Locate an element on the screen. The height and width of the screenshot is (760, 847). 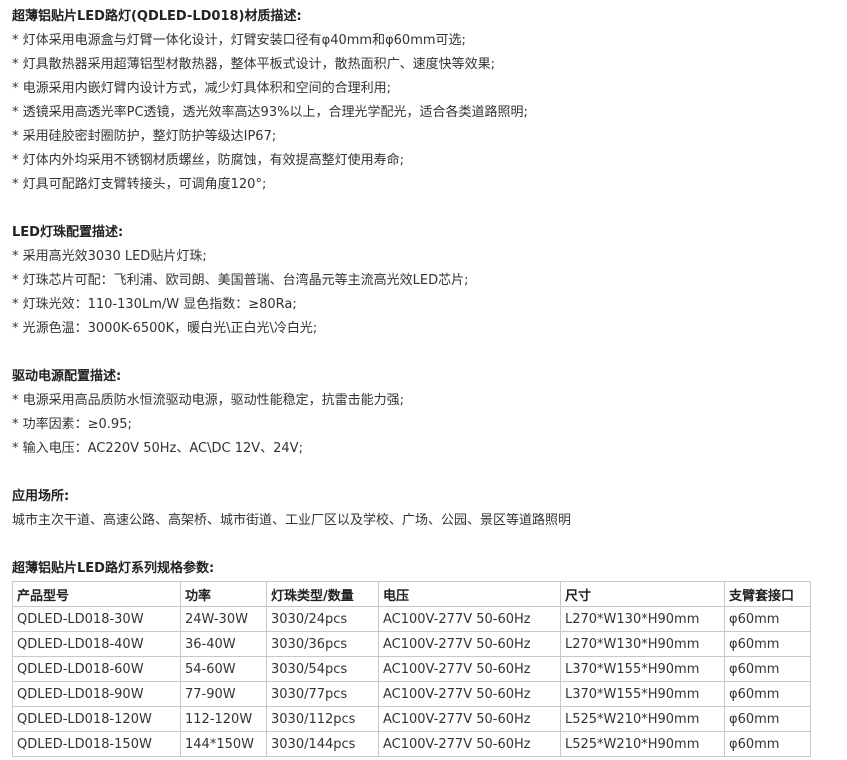
list-item: * 灯具散热器采用超薄铝型材散热器，整体平板式设计，散热面积广、速度快等效果; is located at coordinates (254, 64).